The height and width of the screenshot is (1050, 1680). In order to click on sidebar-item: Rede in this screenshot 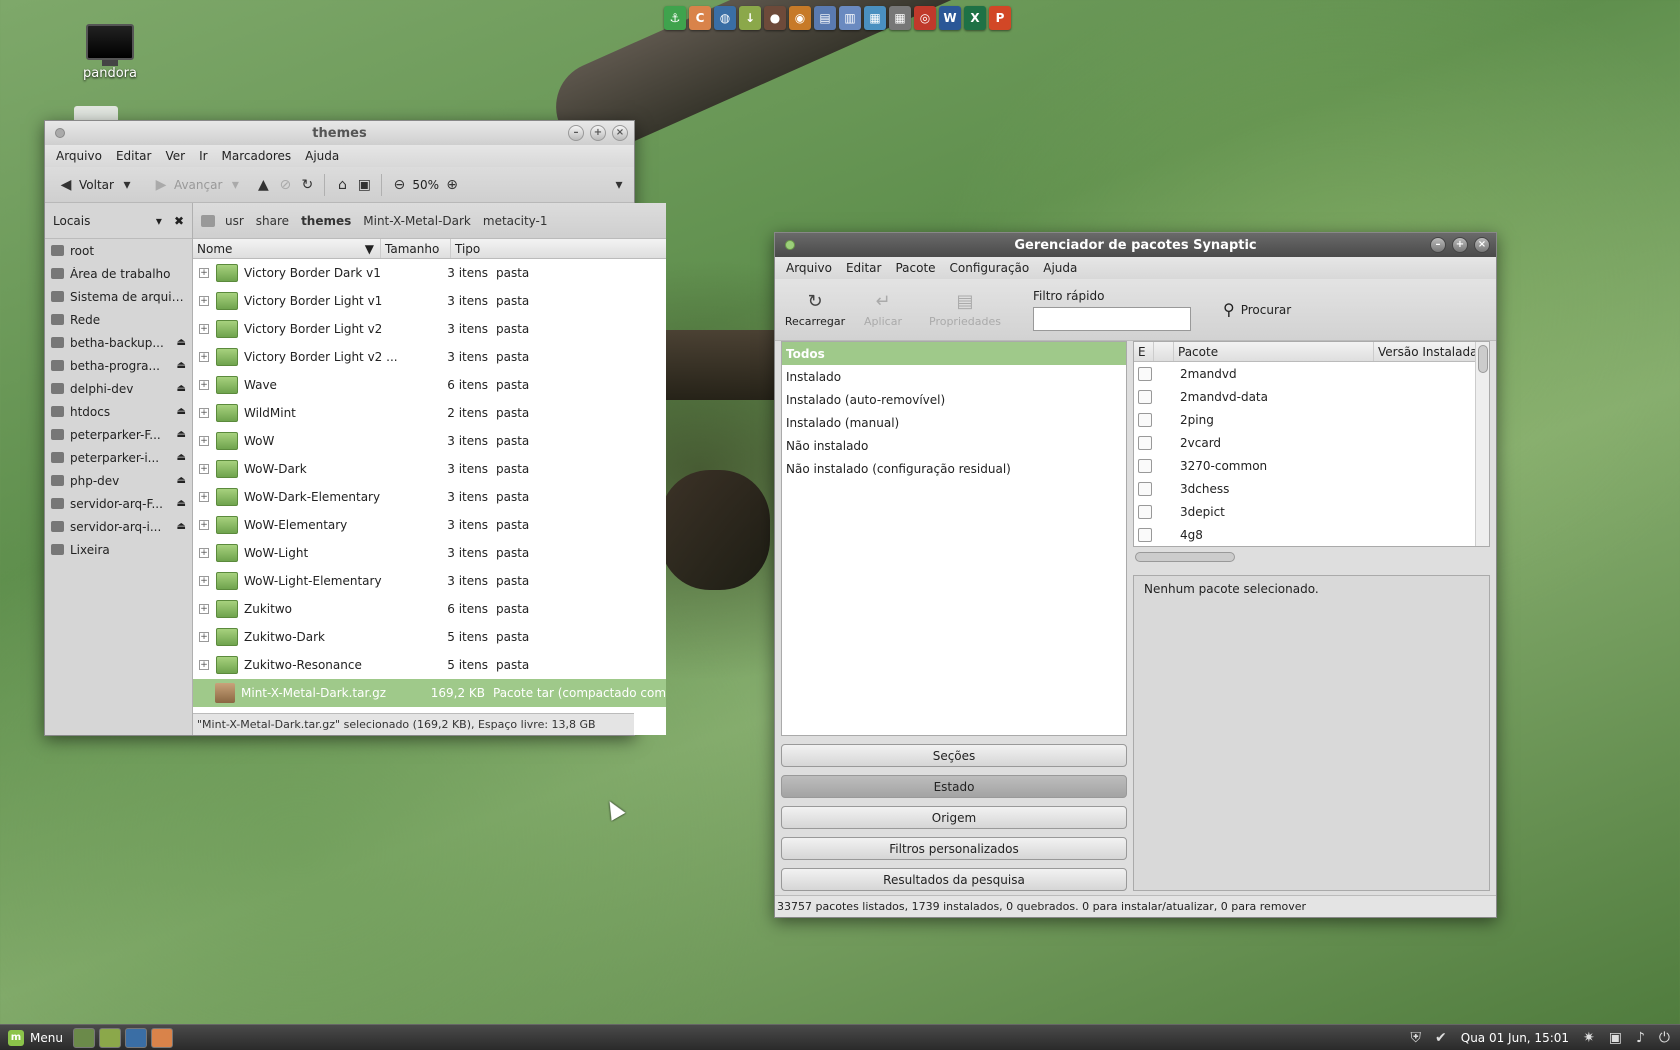, I will do `click(118, 319)`.